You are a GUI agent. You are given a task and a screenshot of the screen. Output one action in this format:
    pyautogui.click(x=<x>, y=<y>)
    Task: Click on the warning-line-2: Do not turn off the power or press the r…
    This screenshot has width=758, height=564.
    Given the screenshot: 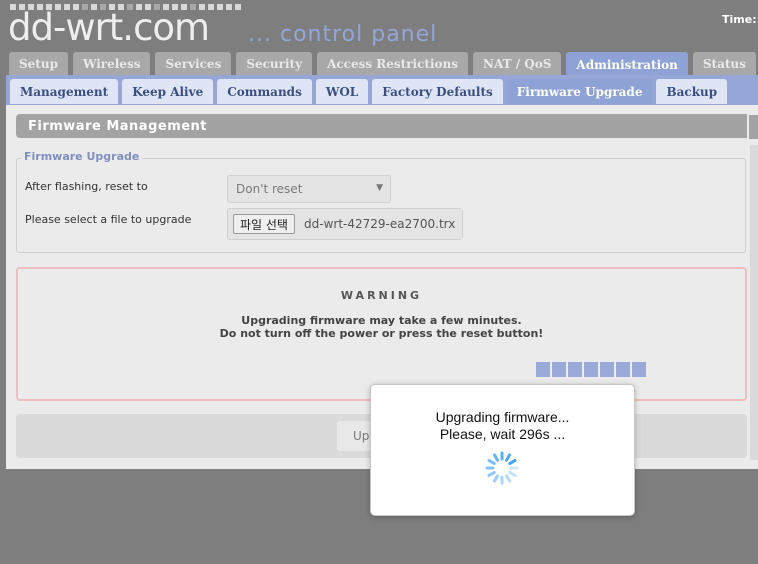 What is the action you would take?
    pyautogui.click(x=381, y=333)
    